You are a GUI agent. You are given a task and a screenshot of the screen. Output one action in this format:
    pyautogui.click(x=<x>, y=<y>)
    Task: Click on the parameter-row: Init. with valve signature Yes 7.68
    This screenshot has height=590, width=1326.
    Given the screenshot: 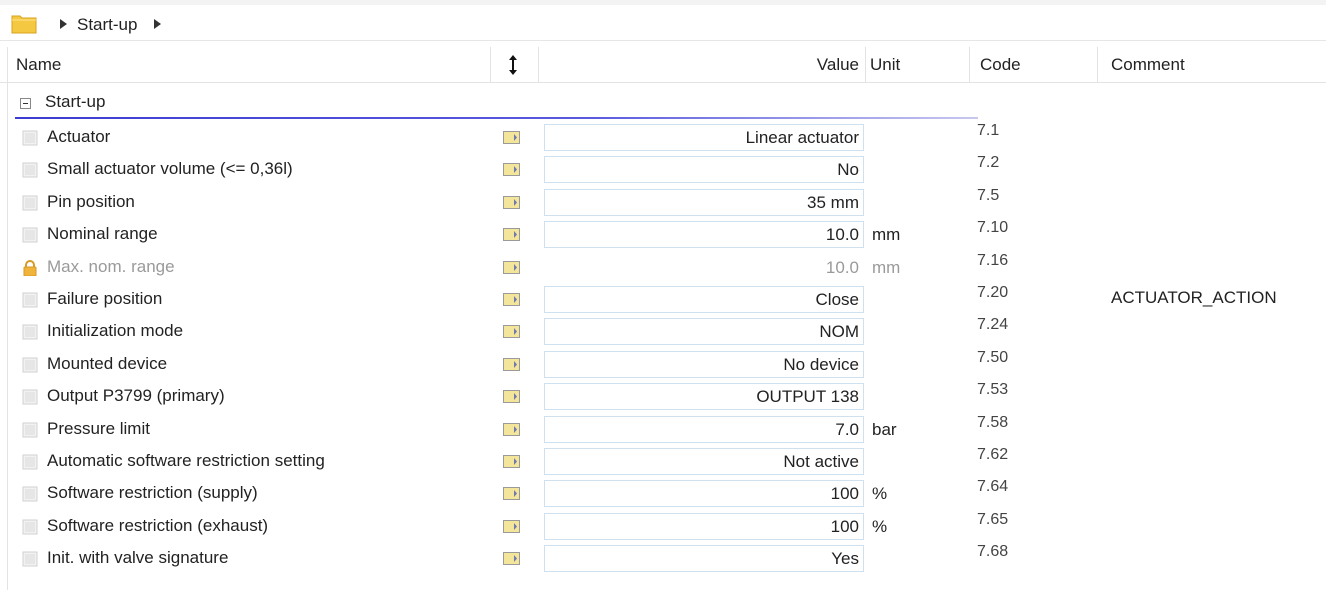 What is the action you would take?
    pyautogui.click(x=663, y=559)
    